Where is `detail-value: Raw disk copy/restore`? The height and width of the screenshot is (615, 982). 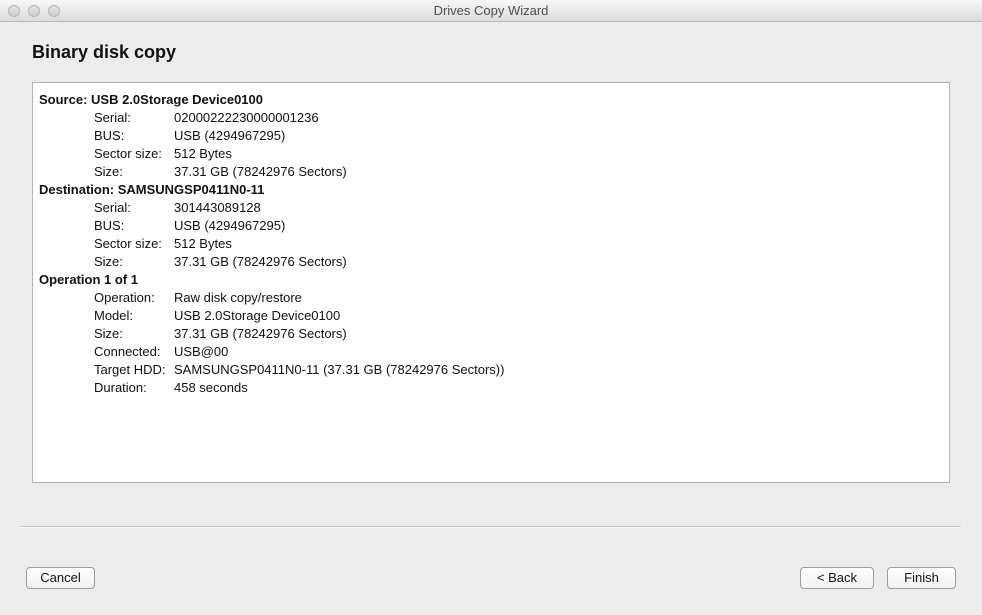 detail-value: Raw disk copy/restore is located at coordinates (238, 297).